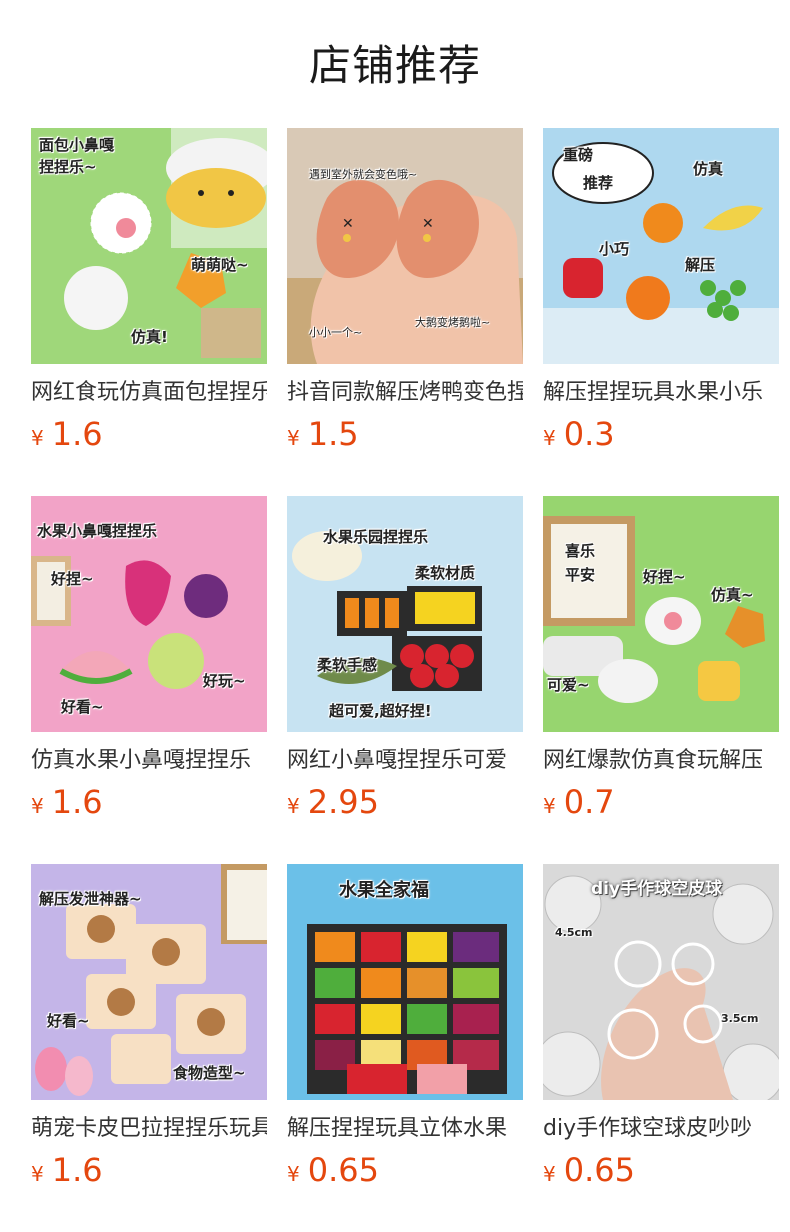  What do you see at coordinates (405, 982) in the screenshot?
I see `fruit-family-squishy-image: 水果全家福` at bounding box center [405, 982].